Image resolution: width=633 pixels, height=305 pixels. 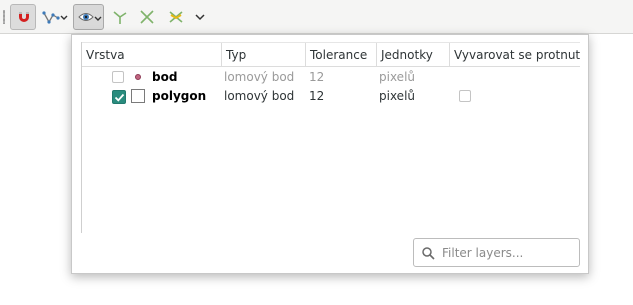 I want to click on toolbar-grip-handle, so click(x=4, y=17).